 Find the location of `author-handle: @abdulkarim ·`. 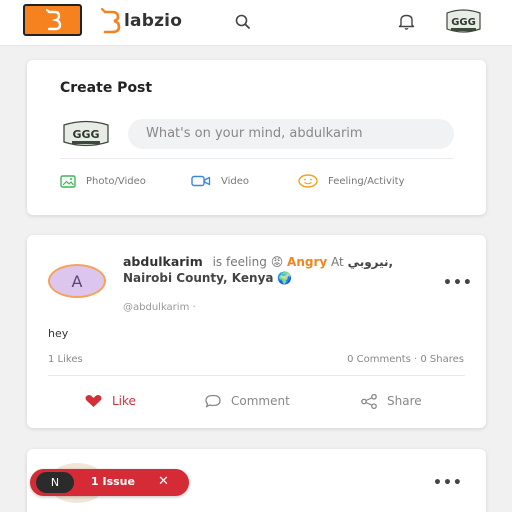

author-handle: @abdulkarim · is located at coordinates (159, 307).